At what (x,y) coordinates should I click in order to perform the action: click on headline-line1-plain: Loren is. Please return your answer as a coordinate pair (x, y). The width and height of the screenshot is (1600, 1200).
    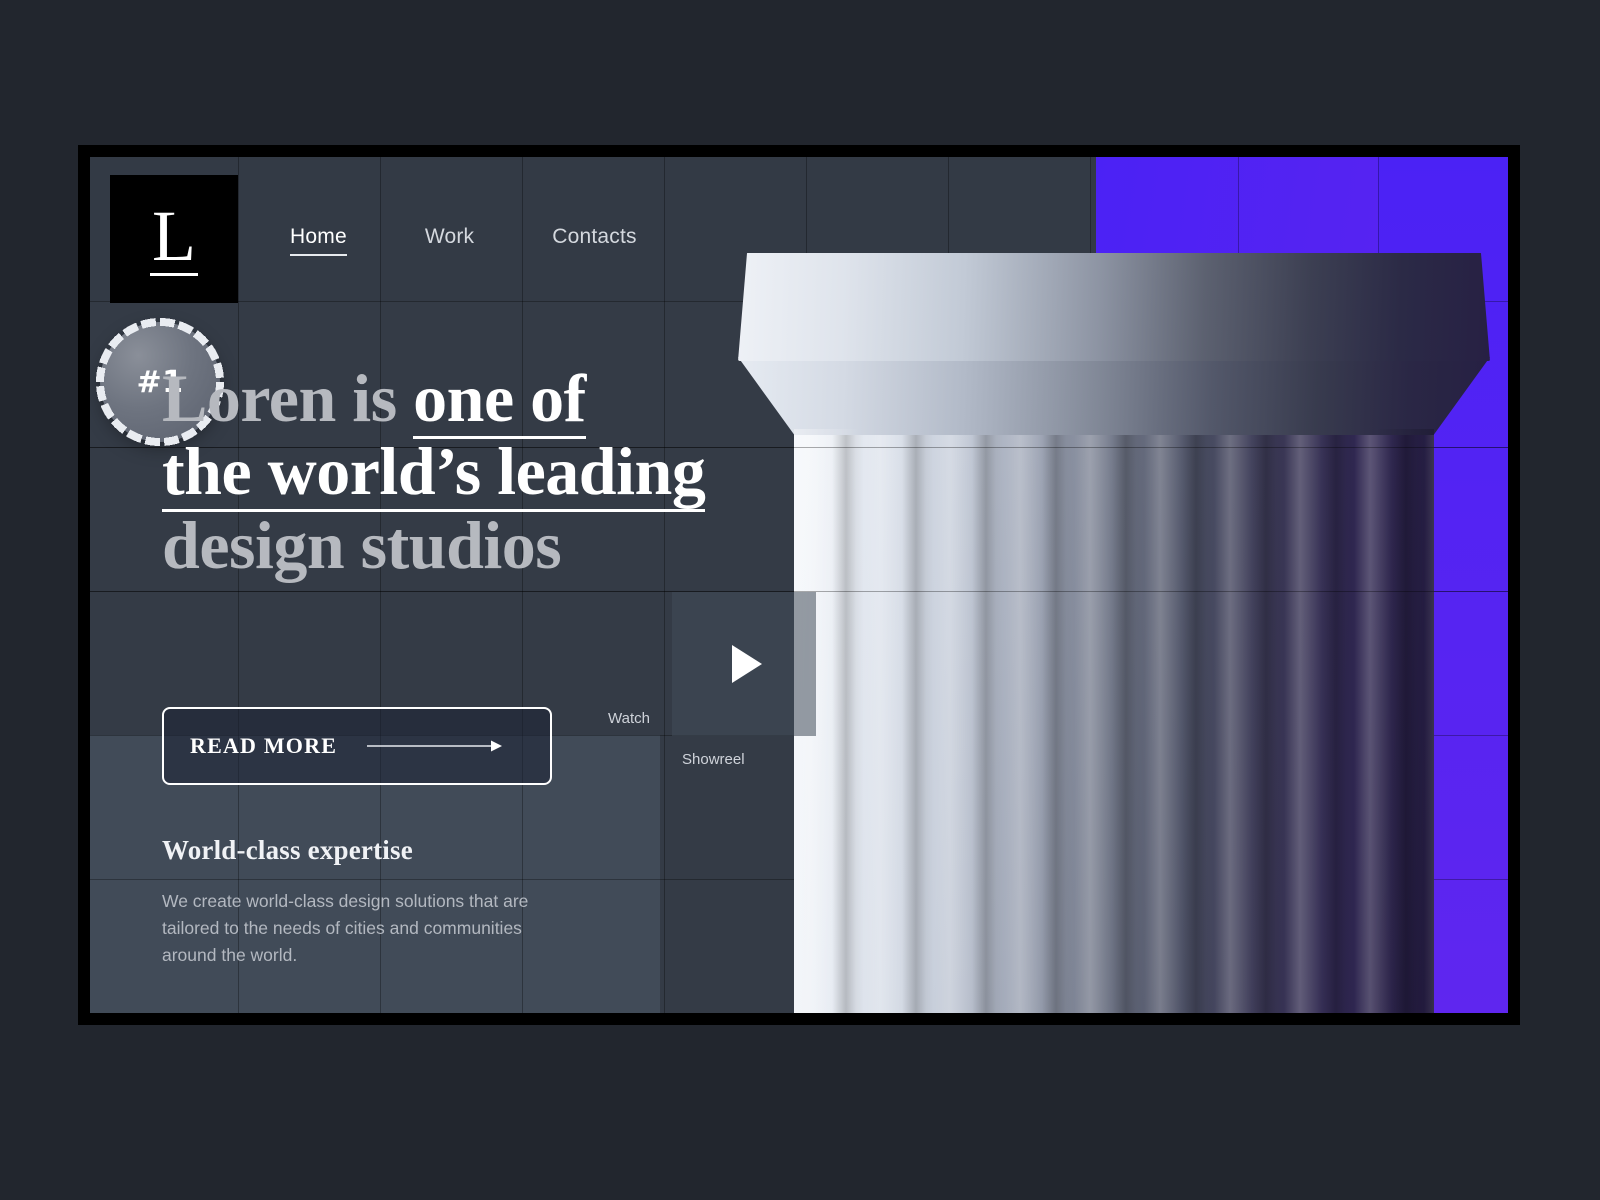
    Looking at the image, I should click on (288, 398).